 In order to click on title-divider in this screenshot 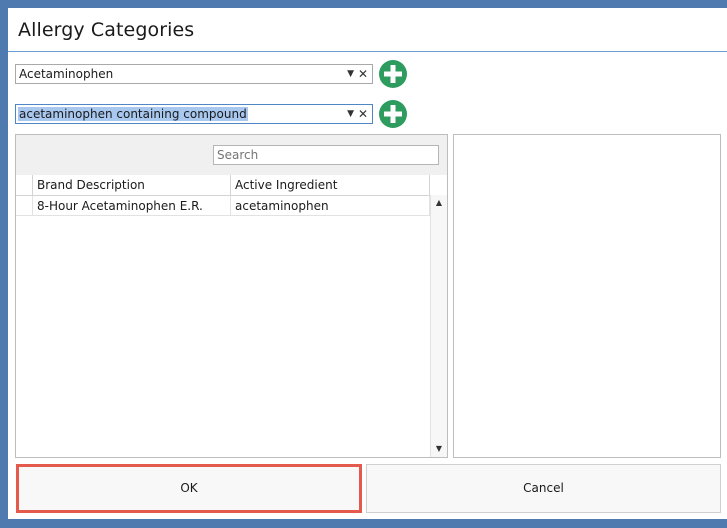, I will do `click(367, 51)`.